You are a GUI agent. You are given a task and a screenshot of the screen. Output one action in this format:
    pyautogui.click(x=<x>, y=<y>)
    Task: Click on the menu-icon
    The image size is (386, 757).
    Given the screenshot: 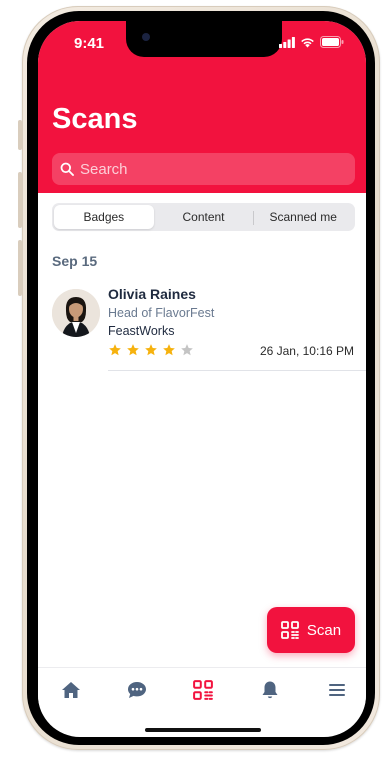 What is the action you would take?
    pyautogui.click(x=337, y=690)
    